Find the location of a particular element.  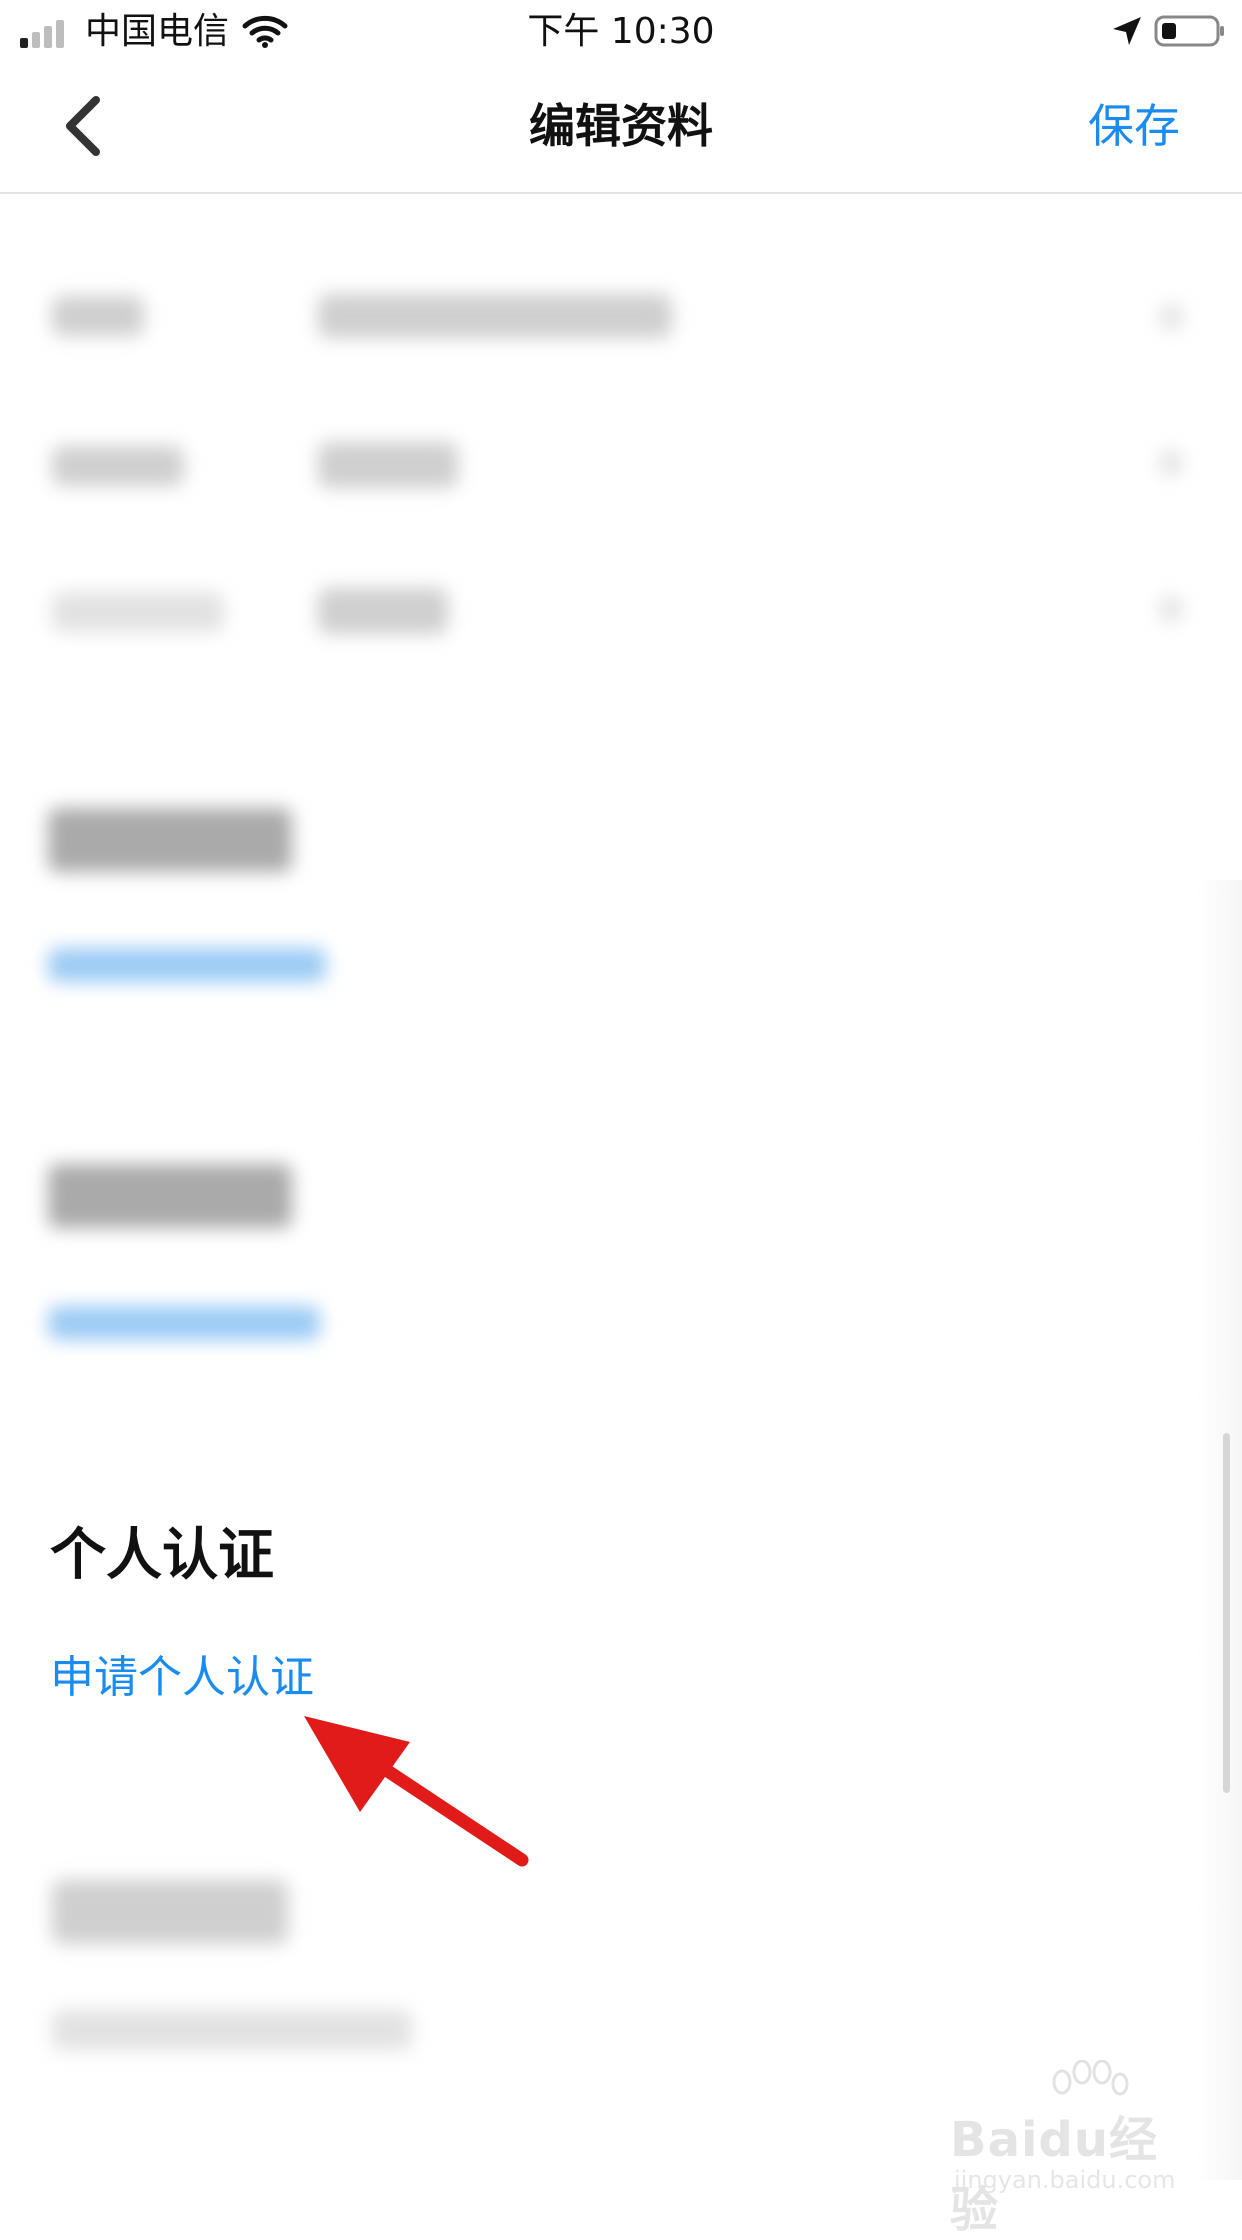

save-button: 保存 is located at coordinates (1134, 126).